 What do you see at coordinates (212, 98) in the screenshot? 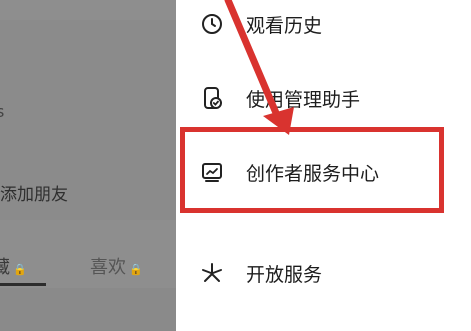
I see `phone-check-icon` at bounding box center [212, 98].